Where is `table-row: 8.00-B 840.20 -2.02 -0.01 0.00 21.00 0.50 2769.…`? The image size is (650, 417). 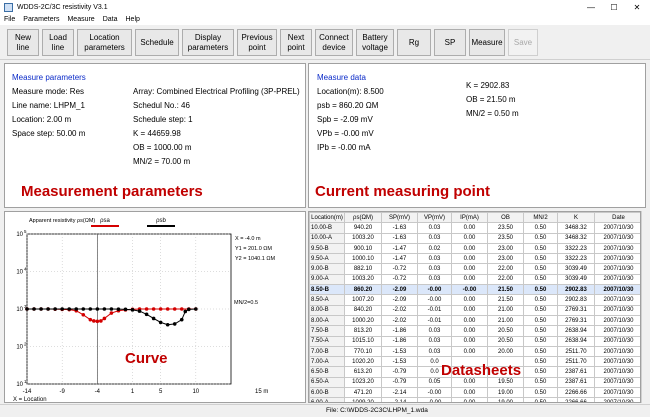 table-row: 8.00-B 840.20 -2.02 -0.01 0.00 21.00 0.50 2769.… is located at coordinates (474, 310).